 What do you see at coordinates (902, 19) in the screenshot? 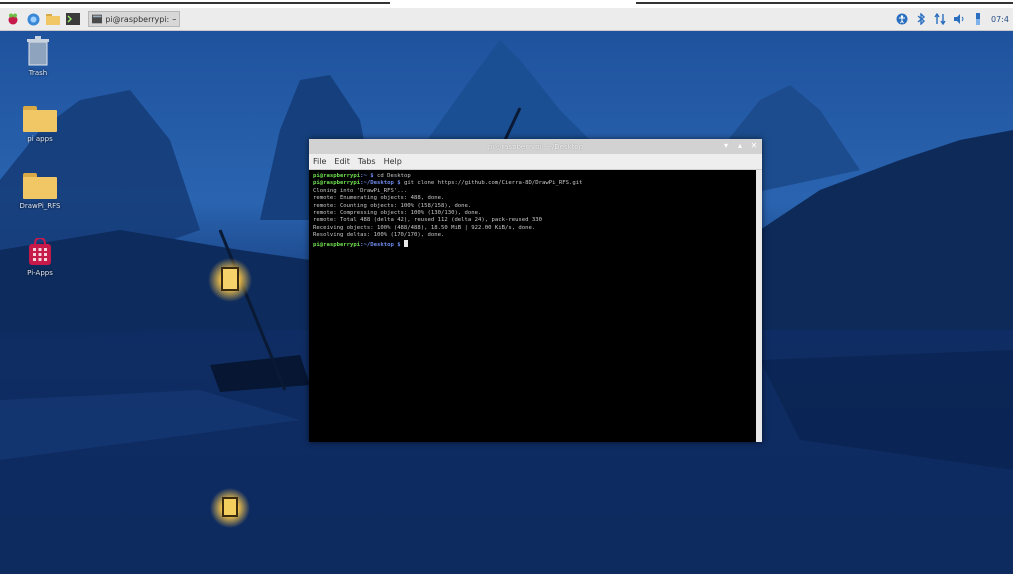
I see `accessibility-icon` at bounding box center [902, 19].